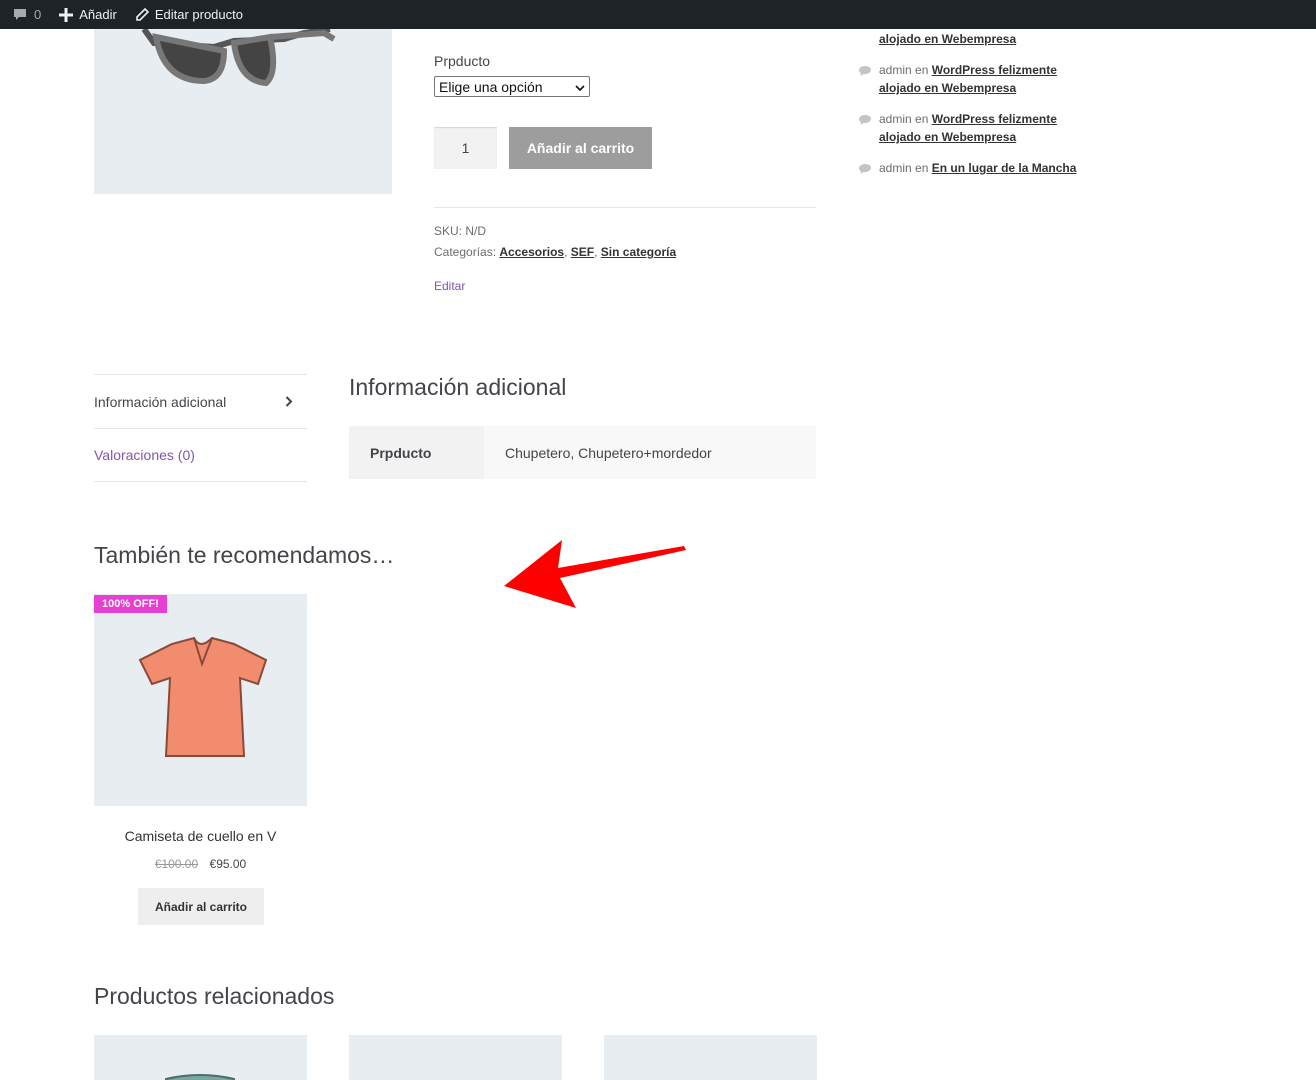 The height and width of the screenshot is (1080, 1316). Describe the element at coordinates (491, 86) in the screenshot. I see `variation-selected: Elige una opción` at that location.